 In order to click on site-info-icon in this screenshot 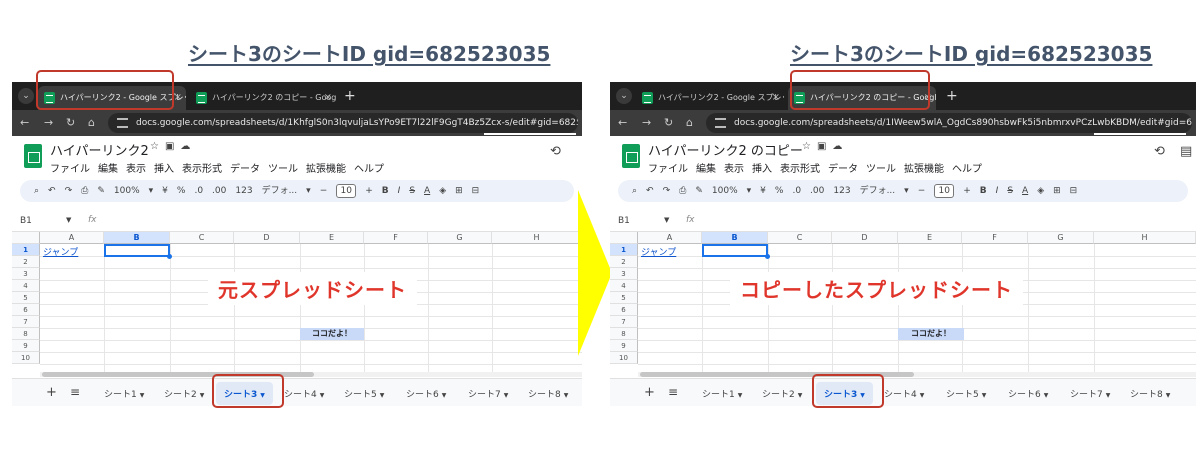, I will do `click(720, 123)`.